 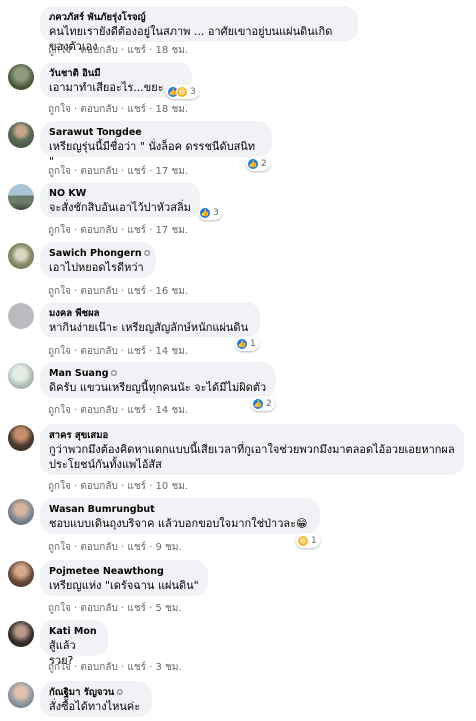 I want to click on commenter-name: ภควภัสร์ พันภัยรุ่งโรจญ์, so click(x=199, y=17).